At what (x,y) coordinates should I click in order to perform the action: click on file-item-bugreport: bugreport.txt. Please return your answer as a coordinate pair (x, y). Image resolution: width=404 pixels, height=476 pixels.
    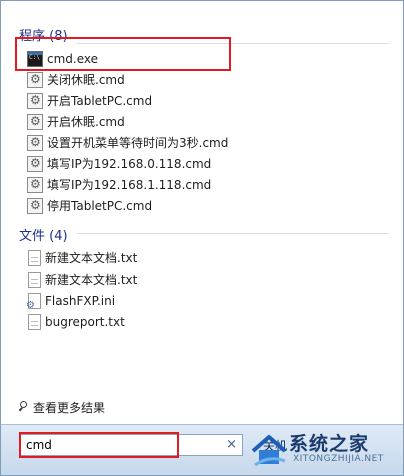
    Looking at the image, I should click on (207, 321).